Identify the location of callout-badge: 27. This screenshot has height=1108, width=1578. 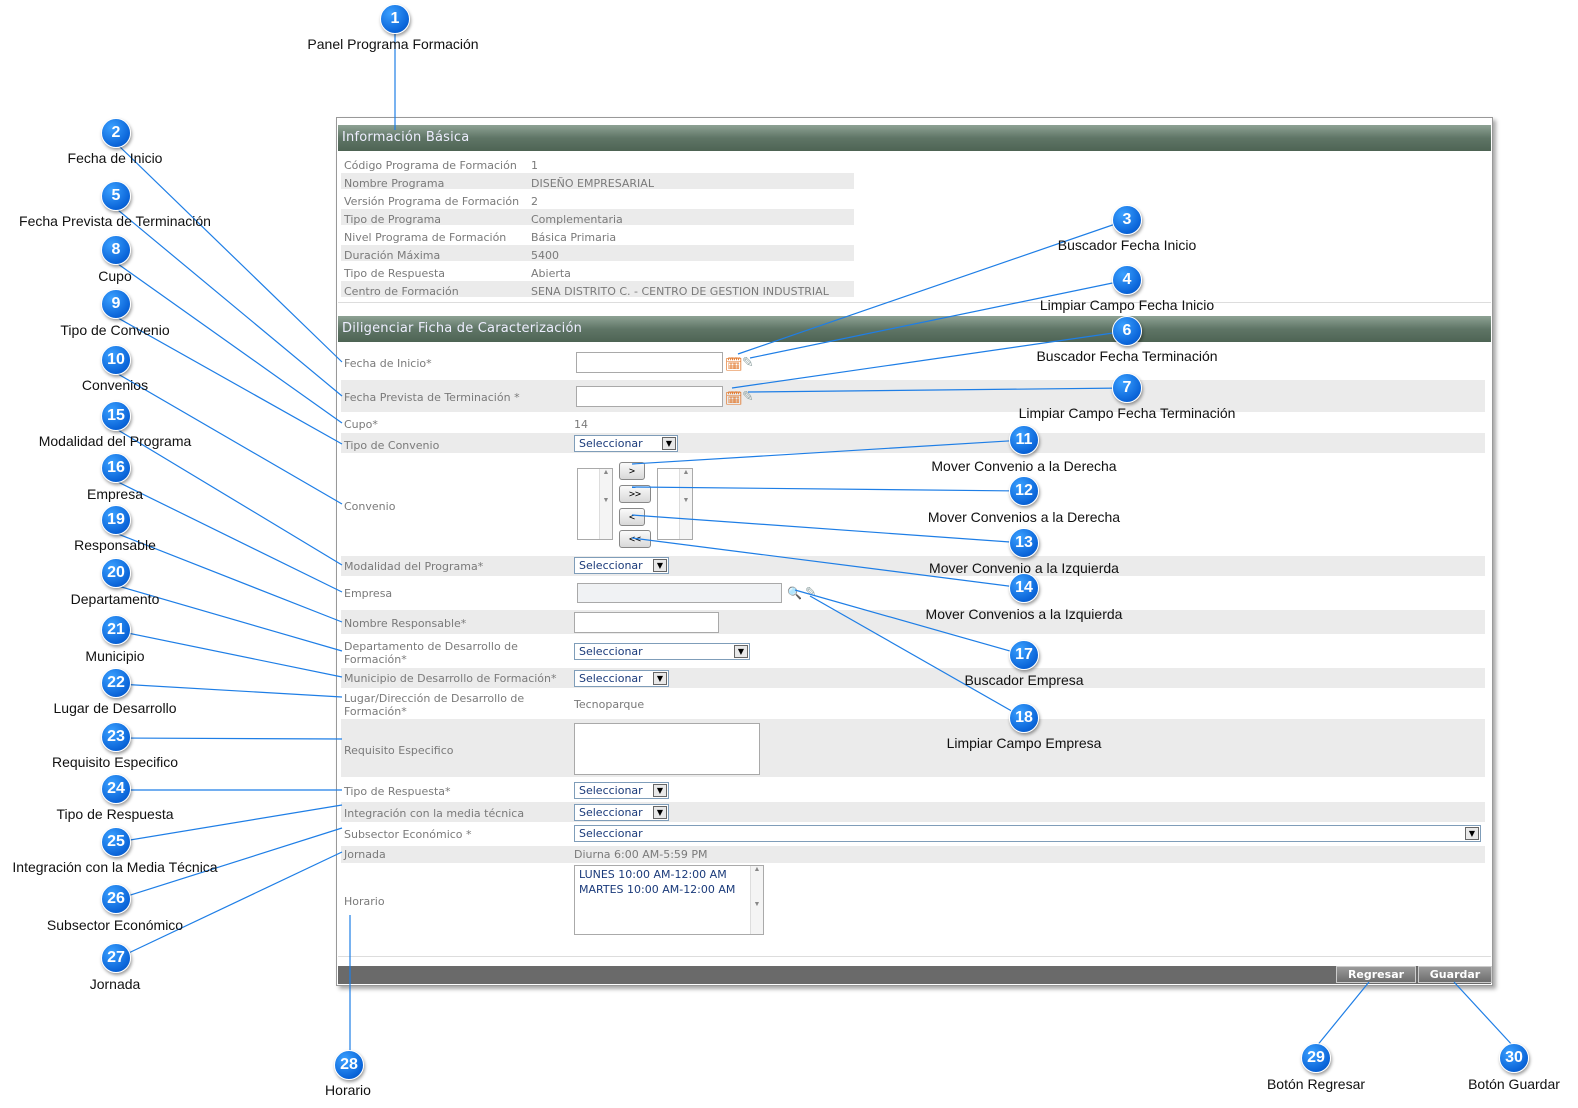
(116, 958).